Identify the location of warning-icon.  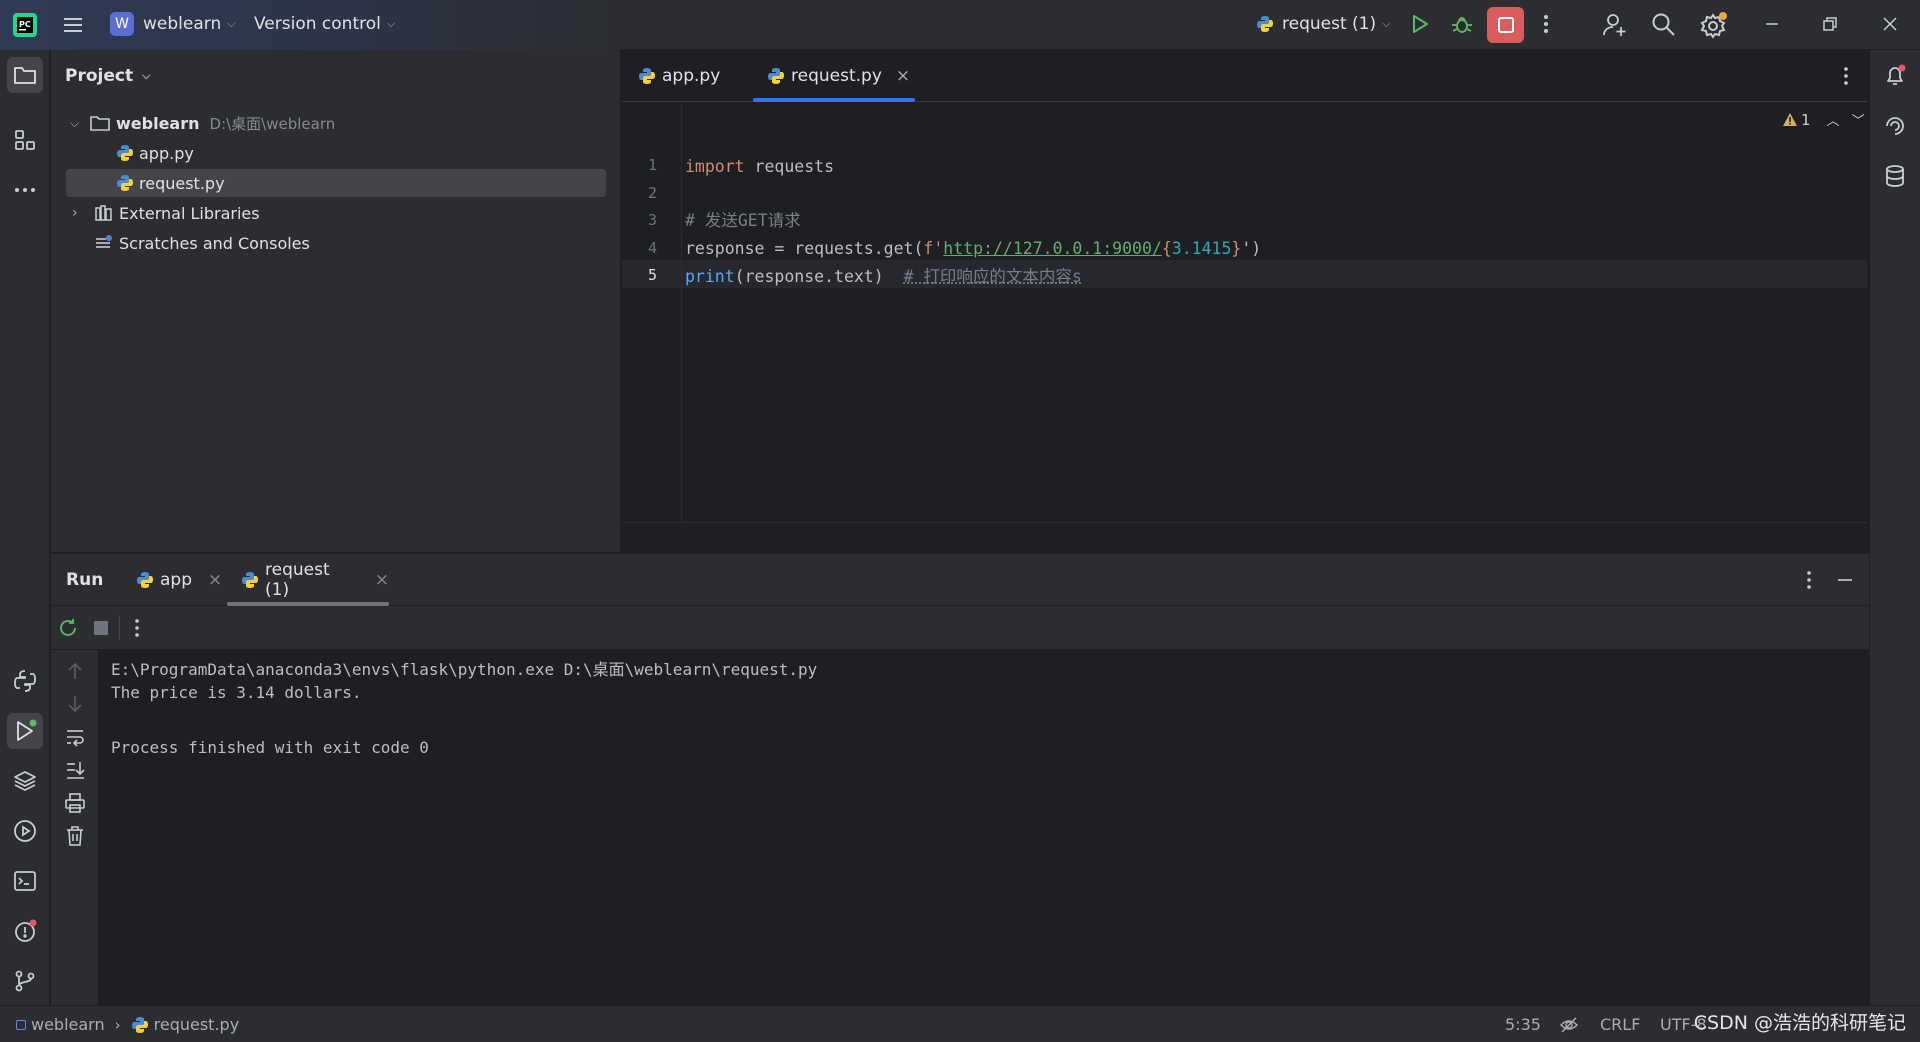
(1790, 119).